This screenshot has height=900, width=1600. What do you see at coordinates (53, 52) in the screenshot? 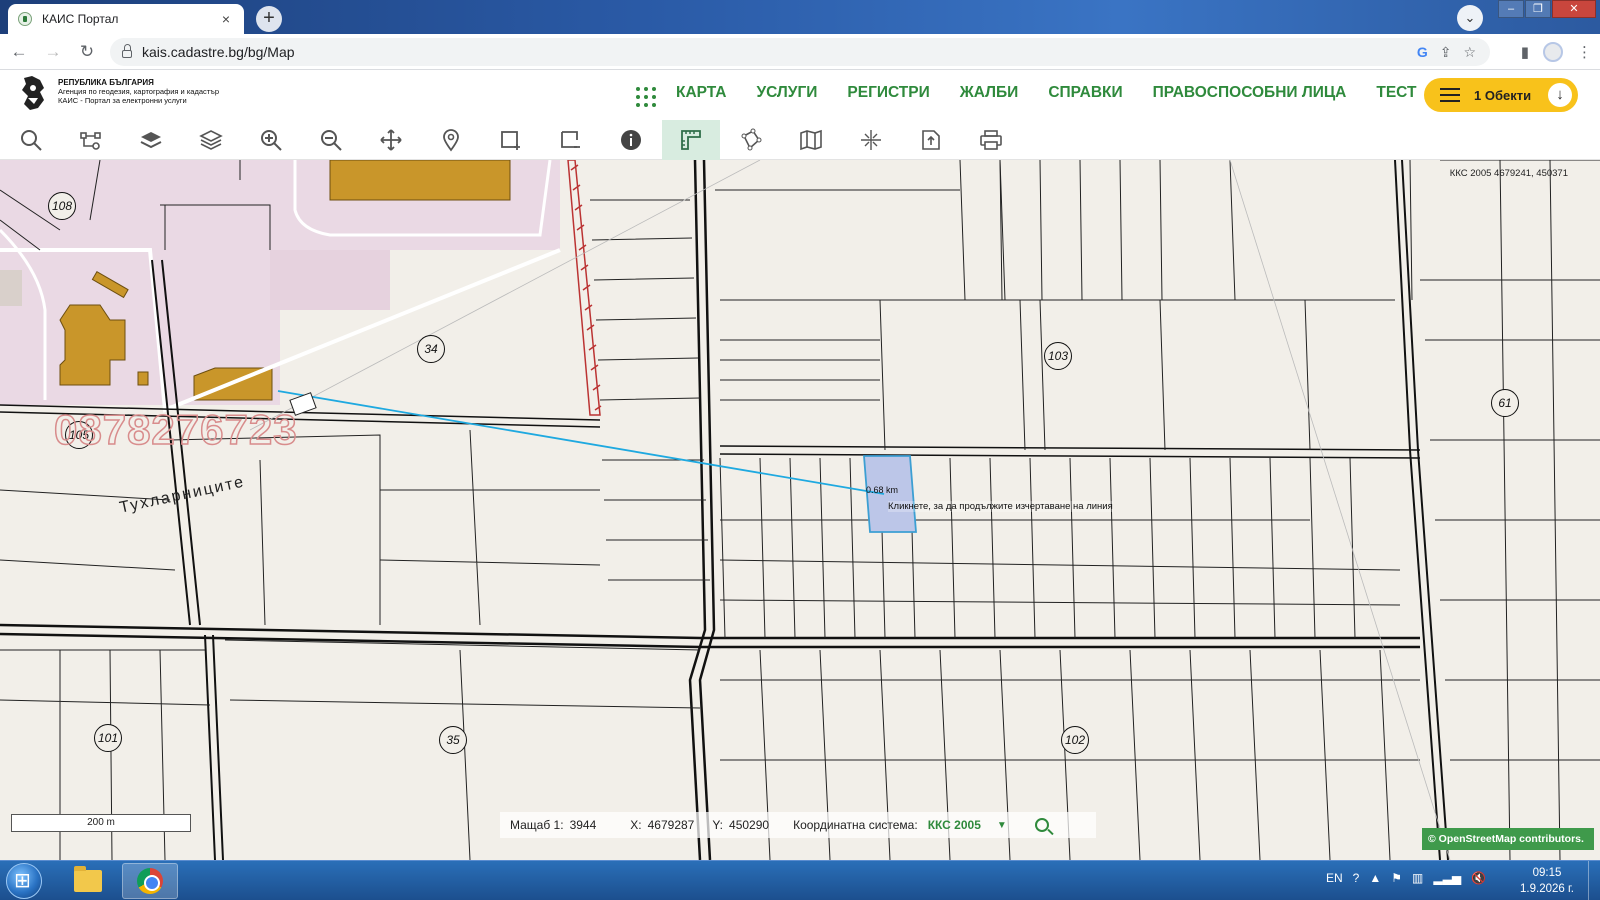
I see `forward-arrow-icon: →` at bounding box center [53, 52].